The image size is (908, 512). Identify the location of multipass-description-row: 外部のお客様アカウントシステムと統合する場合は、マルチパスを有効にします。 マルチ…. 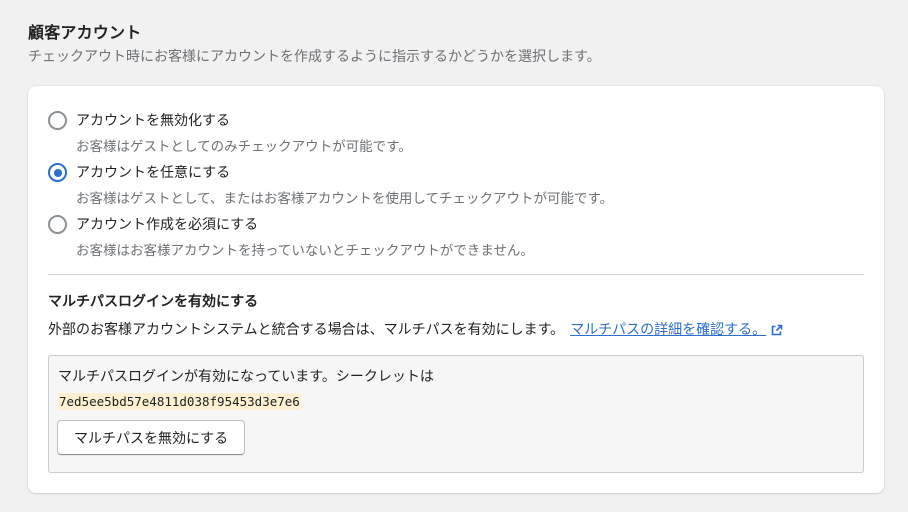
(415, 329).